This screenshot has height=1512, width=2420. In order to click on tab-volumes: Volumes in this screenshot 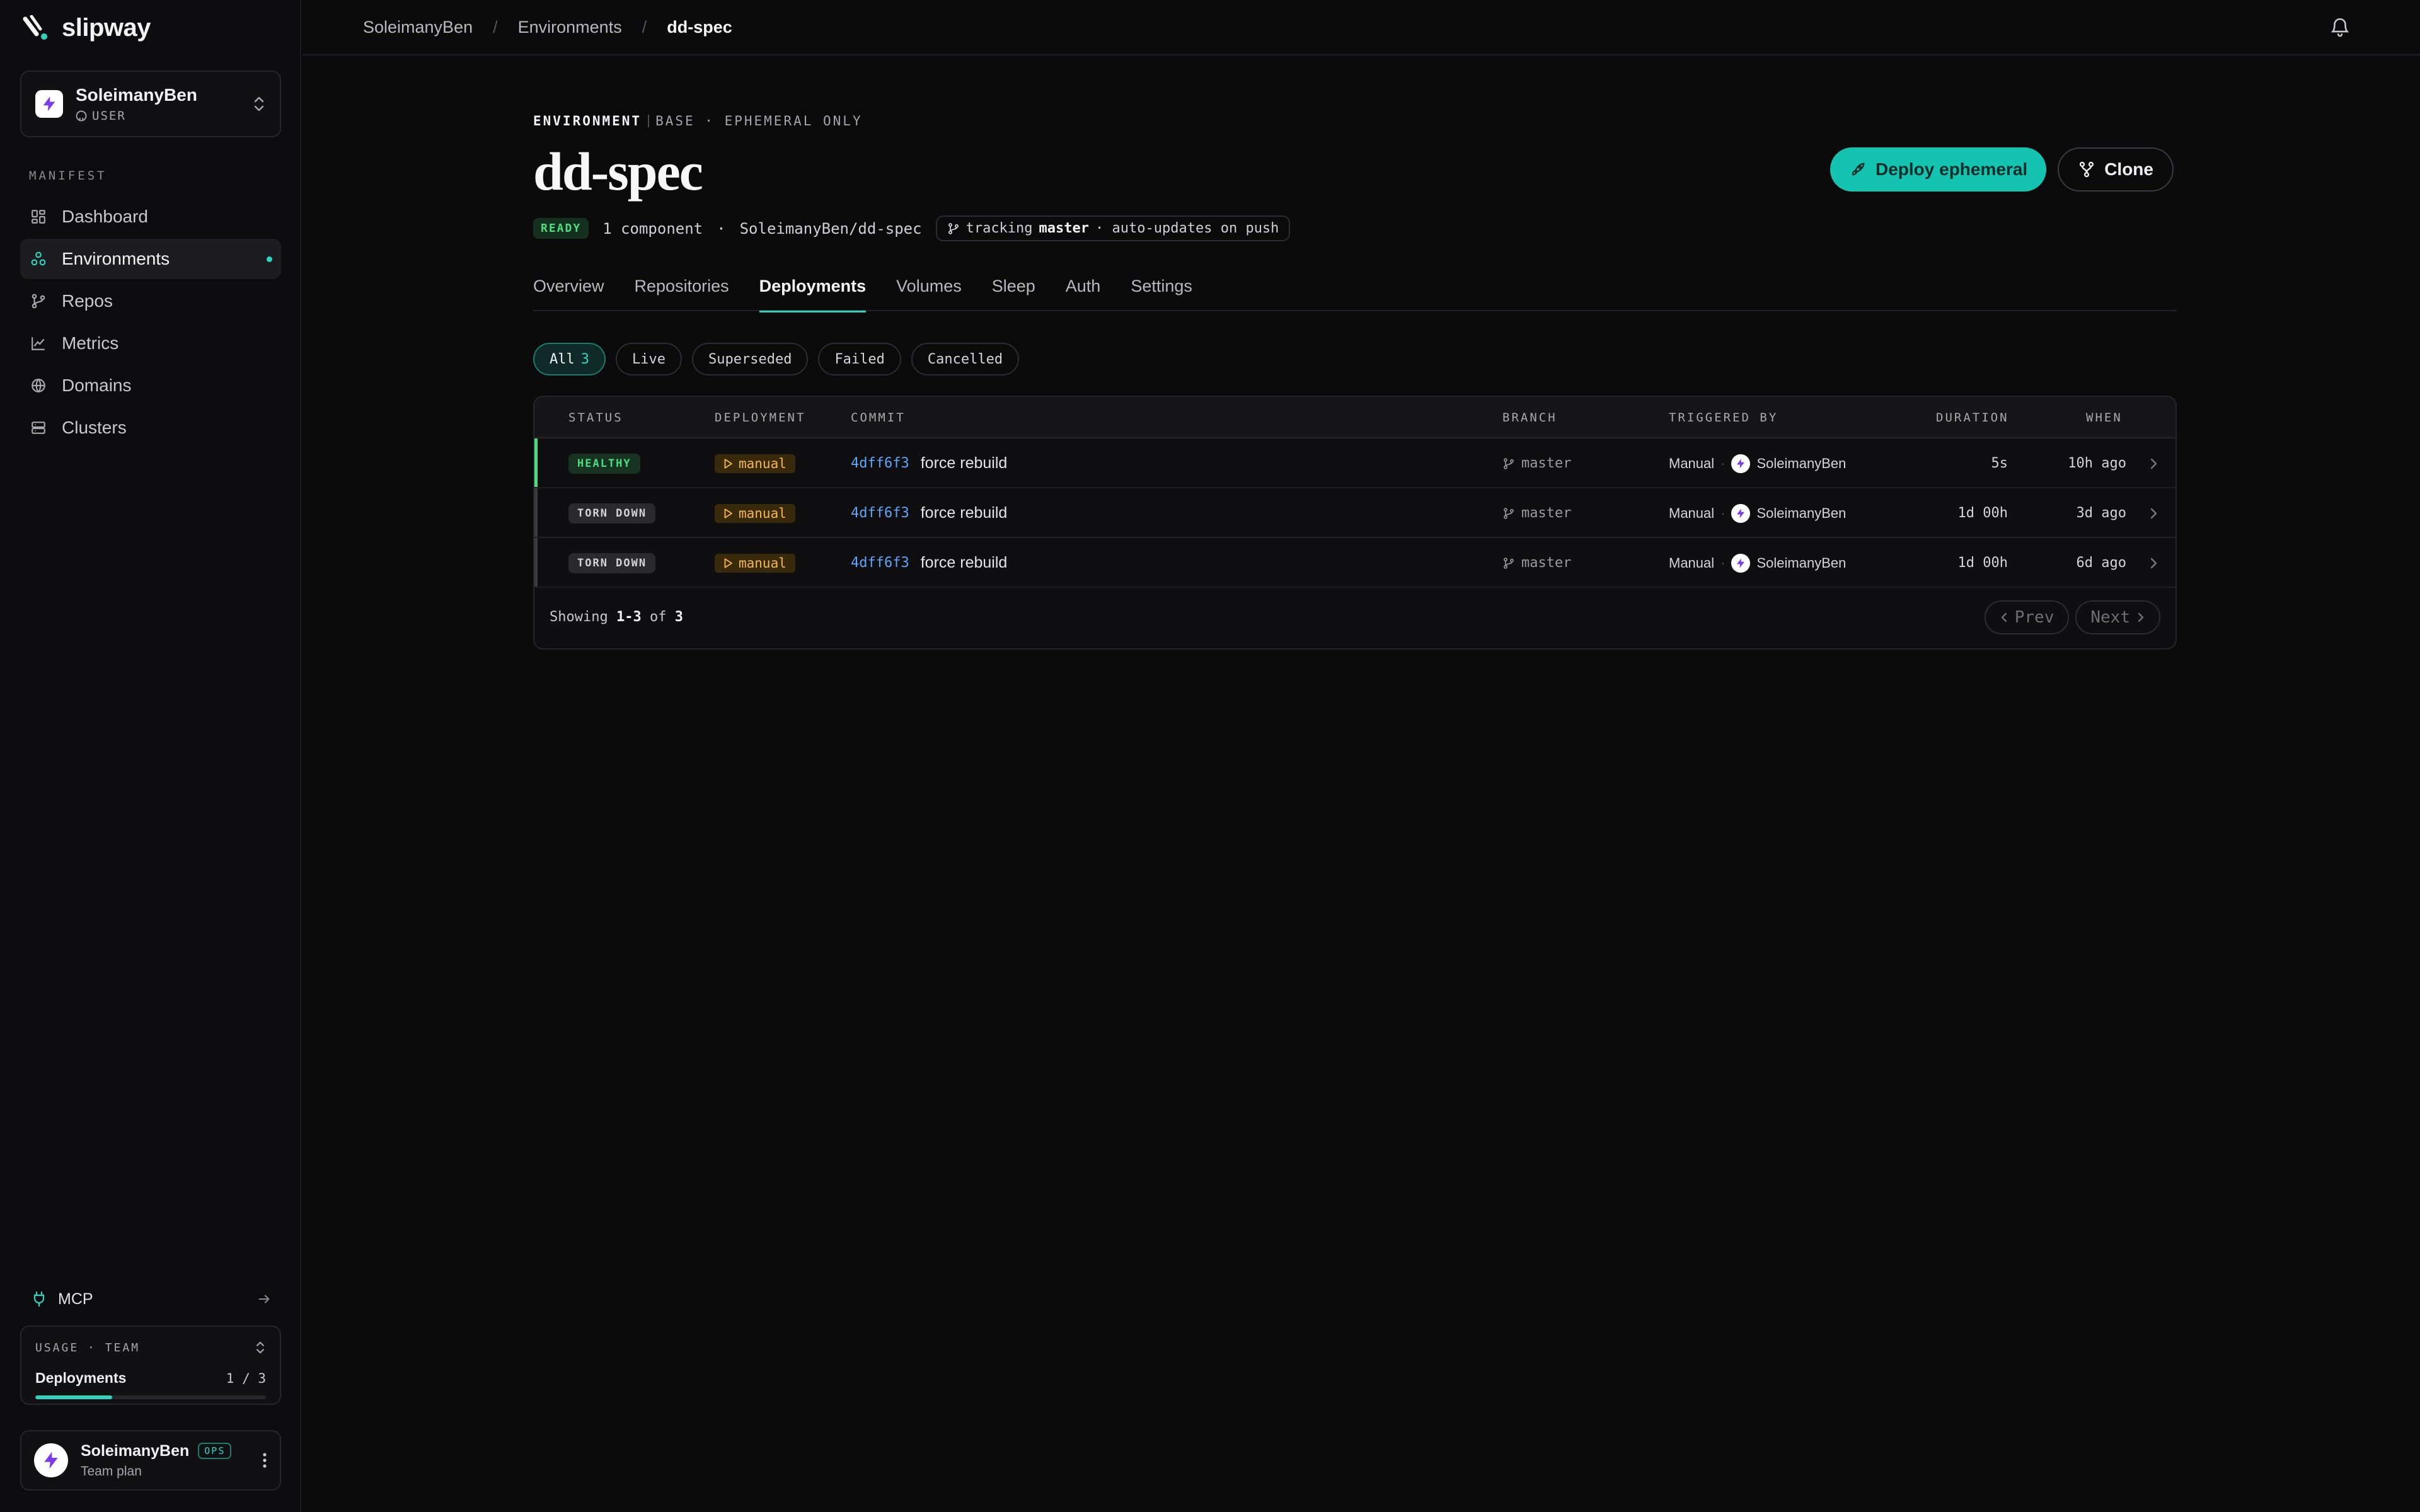, I will do `click(929, 291)`.